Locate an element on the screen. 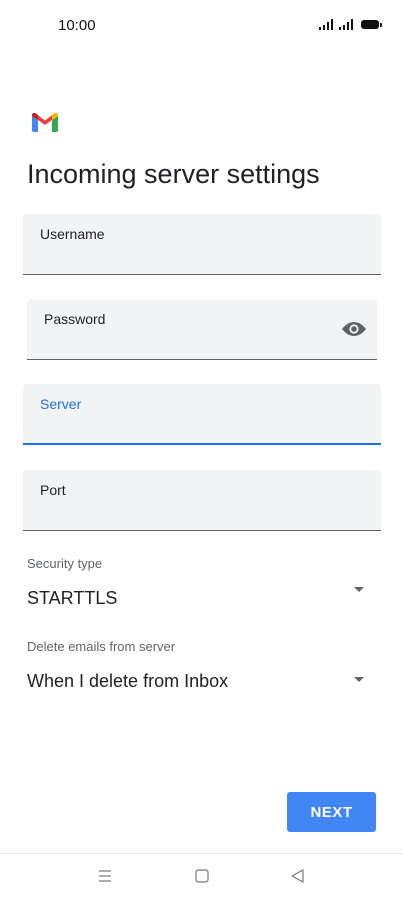 The image size is (403, 902). security-type-value: STARTTLS is located at coordinates (72, 598).